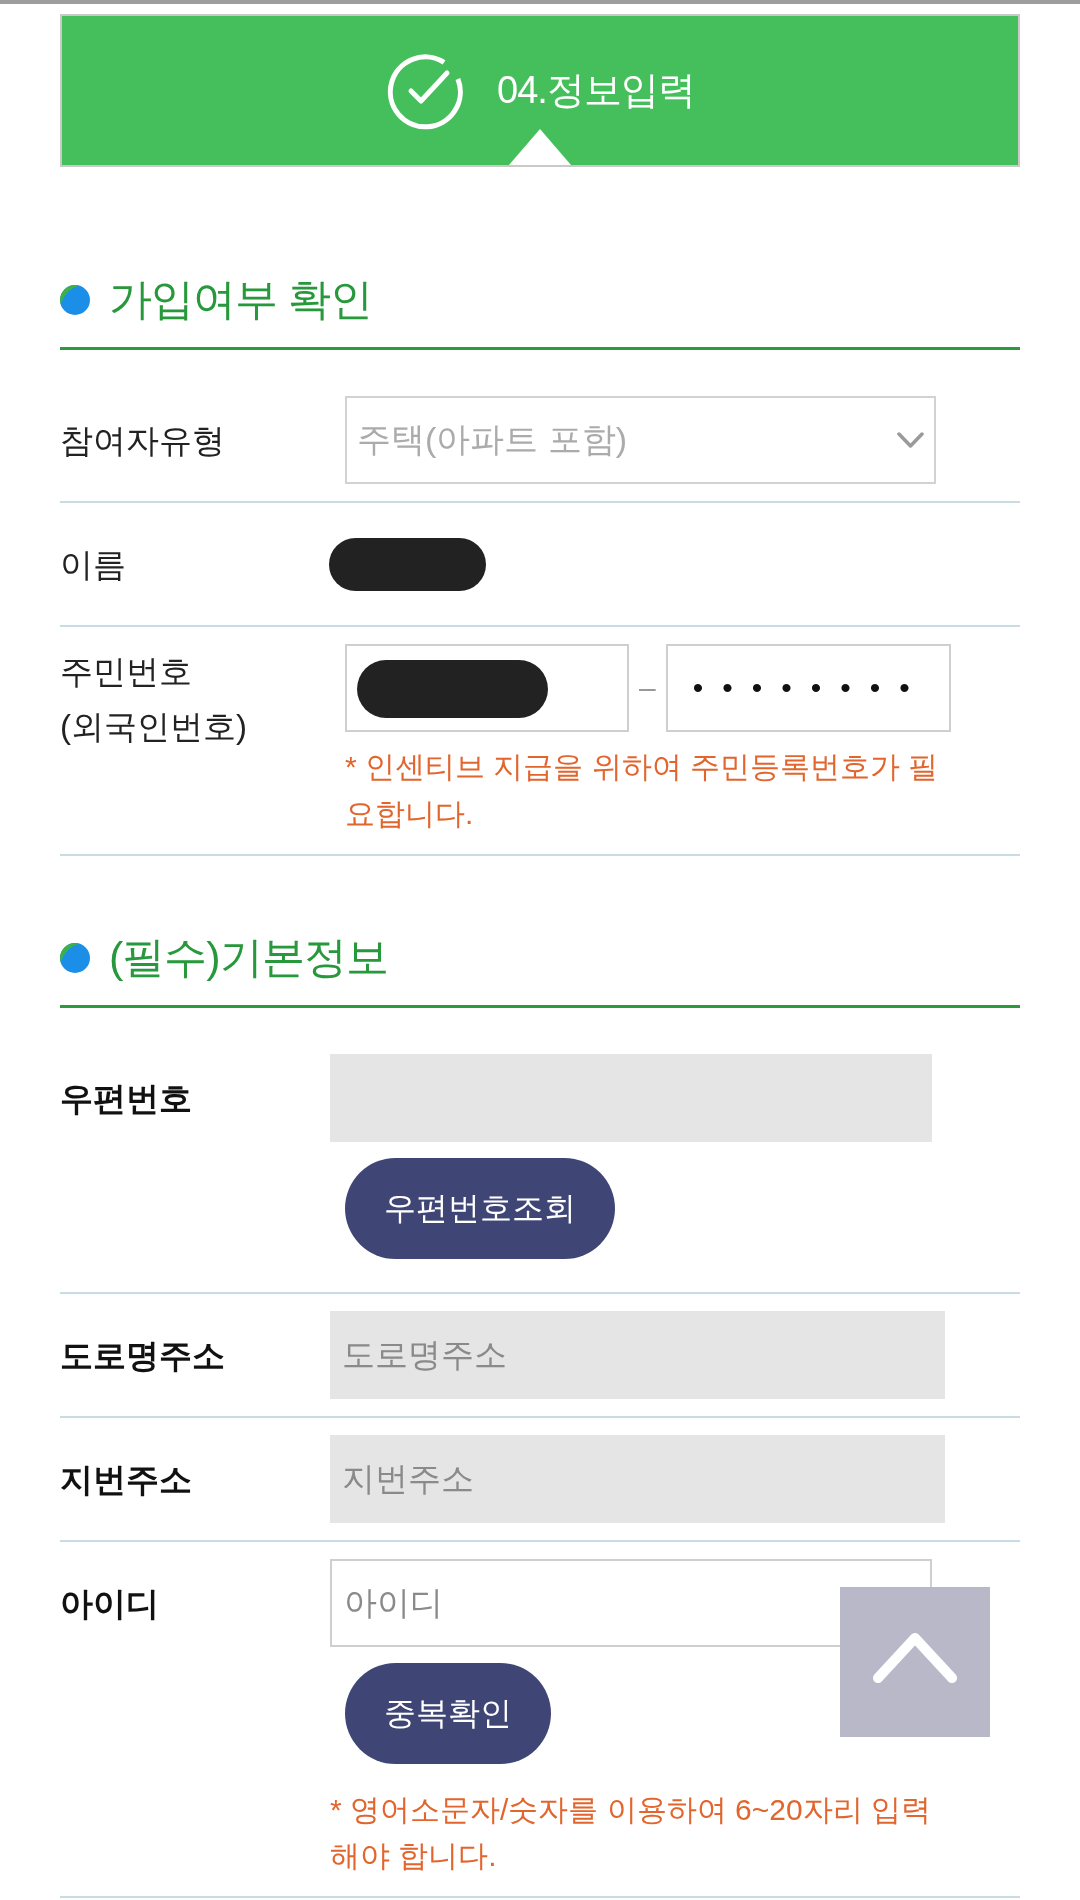  What do you see at coordinates (248, 957) in the screenshot?
I see `section-title: (필수)기본정보` at bounding box center [248, 957].